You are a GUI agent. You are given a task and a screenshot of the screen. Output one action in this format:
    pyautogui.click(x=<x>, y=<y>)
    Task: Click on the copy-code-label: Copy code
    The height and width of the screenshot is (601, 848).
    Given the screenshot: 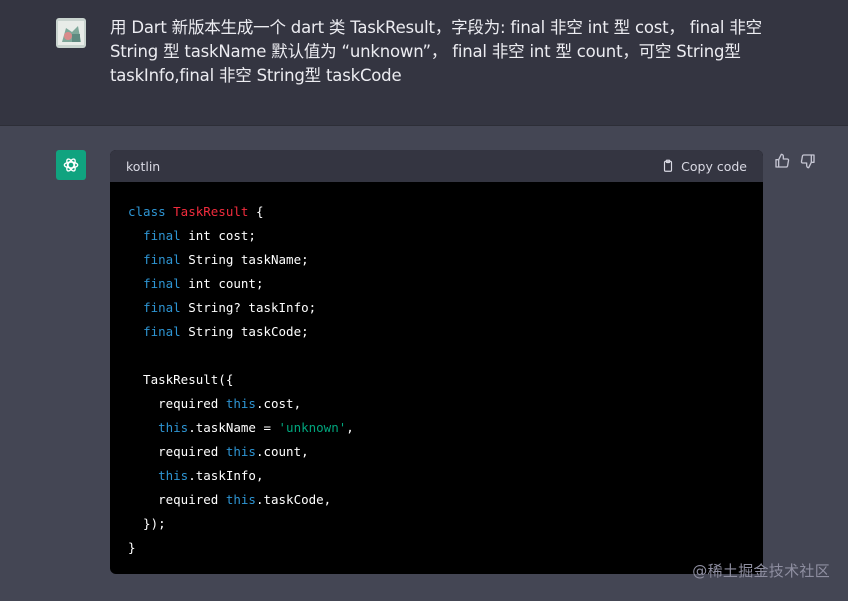 What is the action you would take?
    pyautogui.click(x=714, y=166)
    